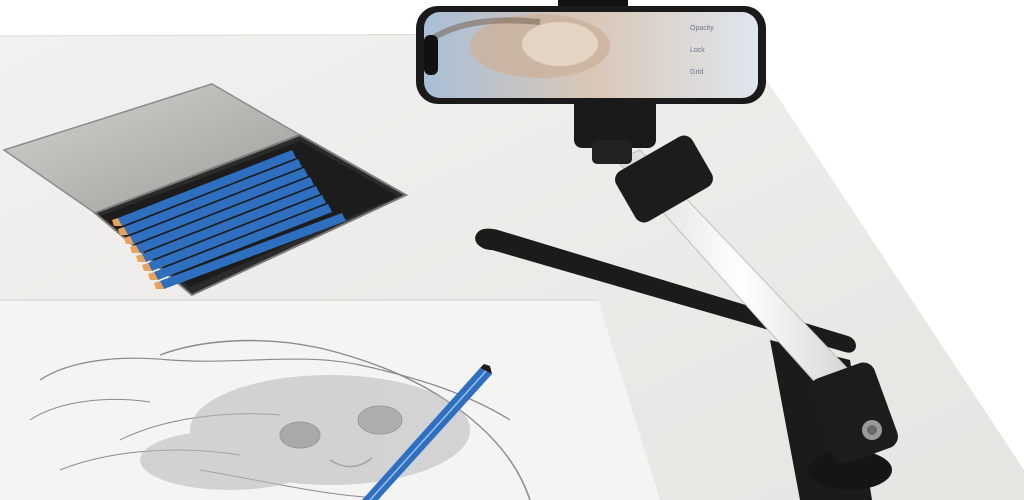  I want to click on phone-screen-label: Lock, so click(697, 50).